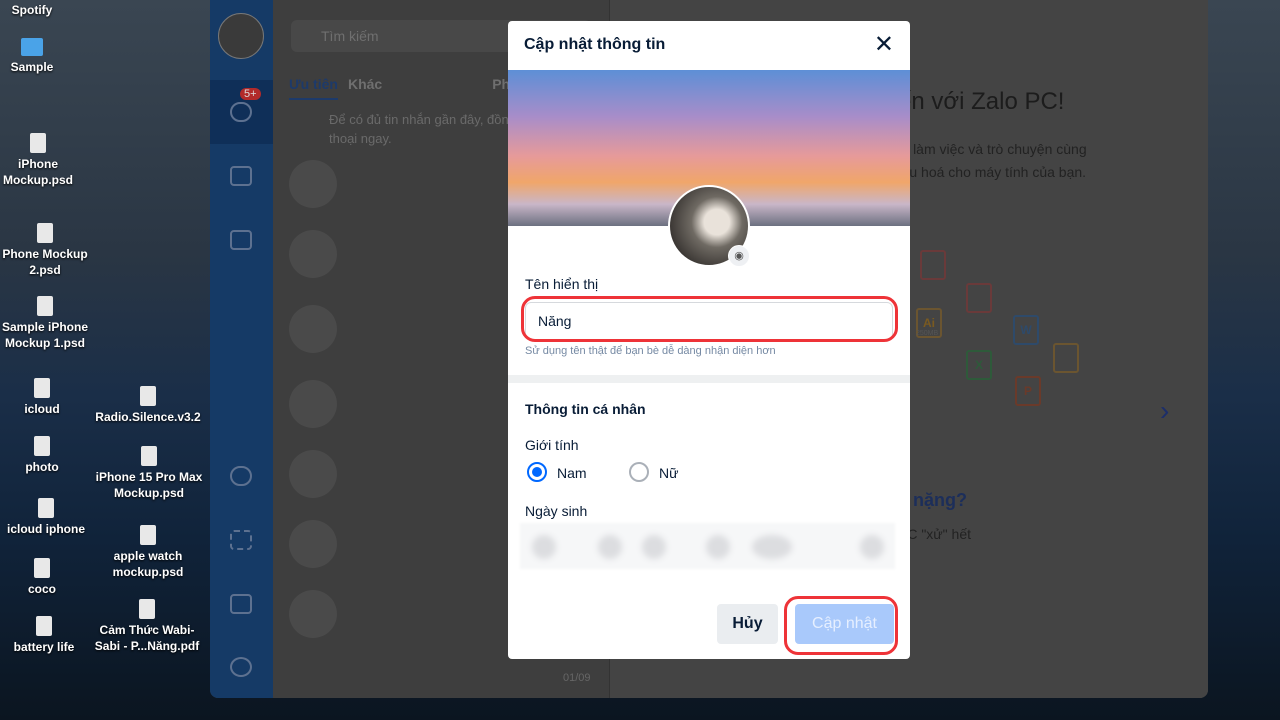 The width and height of the screenshot is (1280, 720). What do you see at coordinates (42, 467) in the screenshot?
I see `icon-label: photo` at bounding box center [42, 467].